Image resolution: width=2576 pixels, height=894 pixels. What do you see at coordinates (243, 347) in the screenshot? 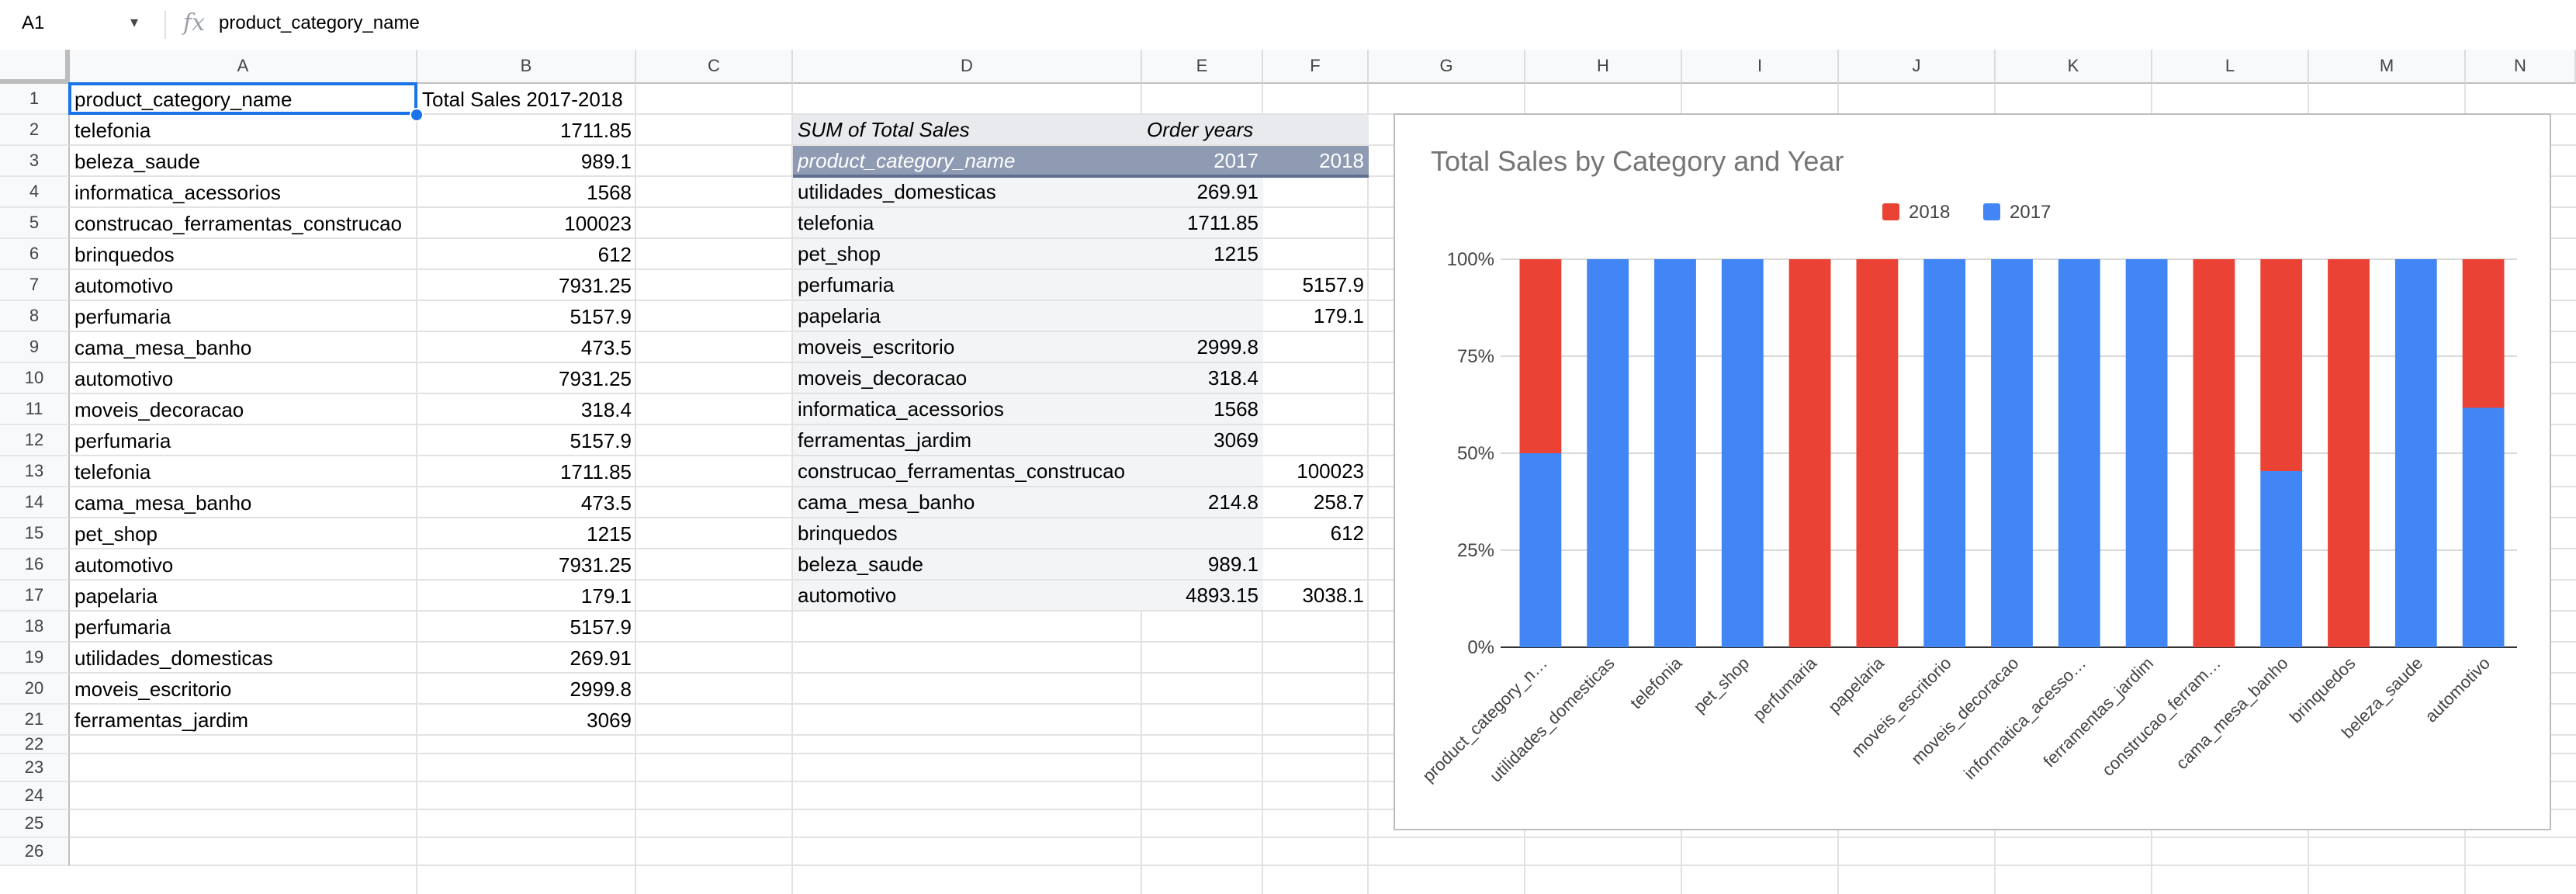
I see `cell-a9: cama_mesa_banho` at bounding box center [243, 347].